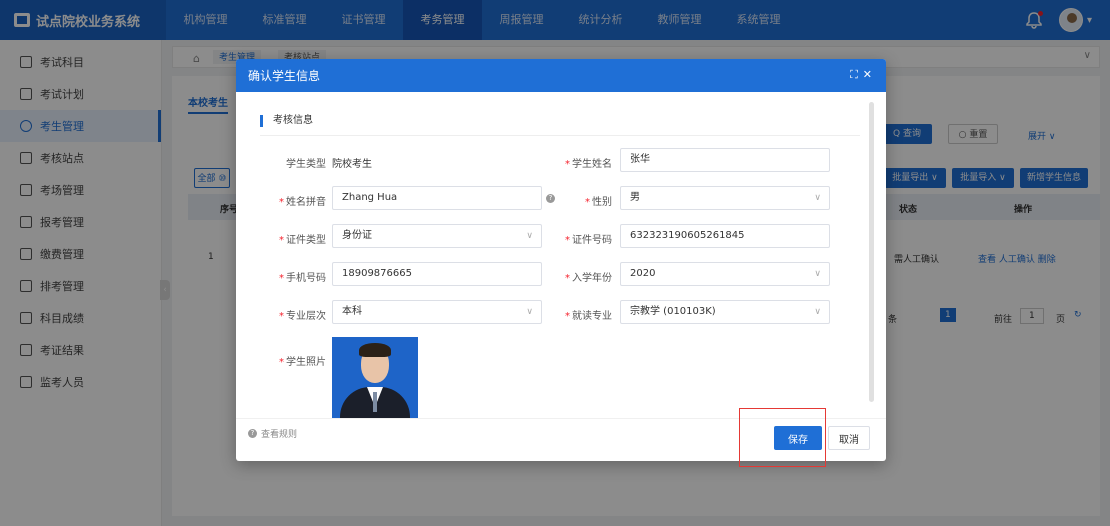  Describe the element at coordinates (673, 311) in the screenshot. I see `major-value: 宗教学 (010103K)` at that location.